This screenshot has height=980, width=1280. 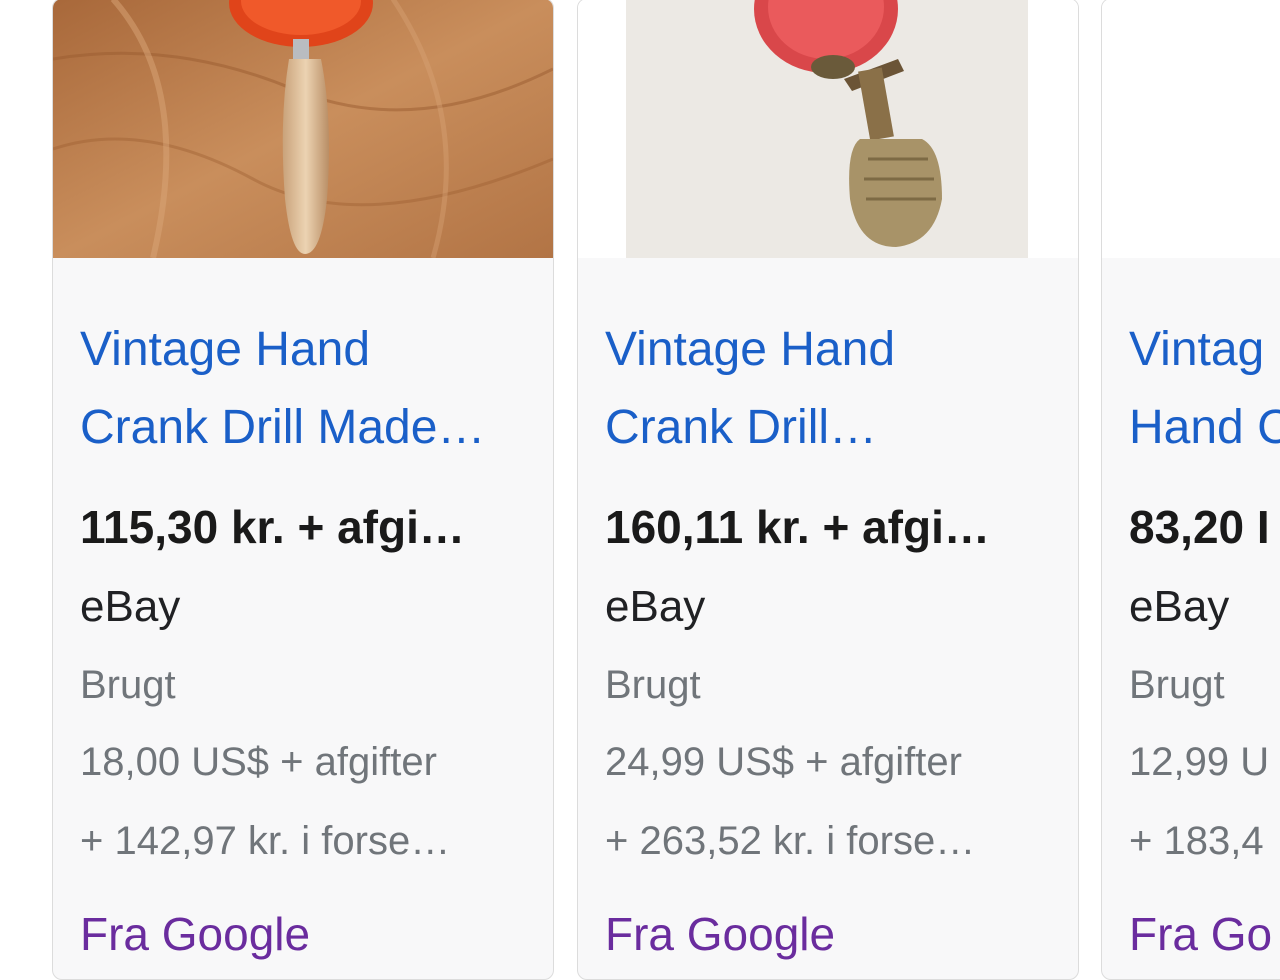 What do you see at coordinates (1200, 934) in the screenshot?
I see `source-link: Fra Go` at bounding box center [1200, 934].